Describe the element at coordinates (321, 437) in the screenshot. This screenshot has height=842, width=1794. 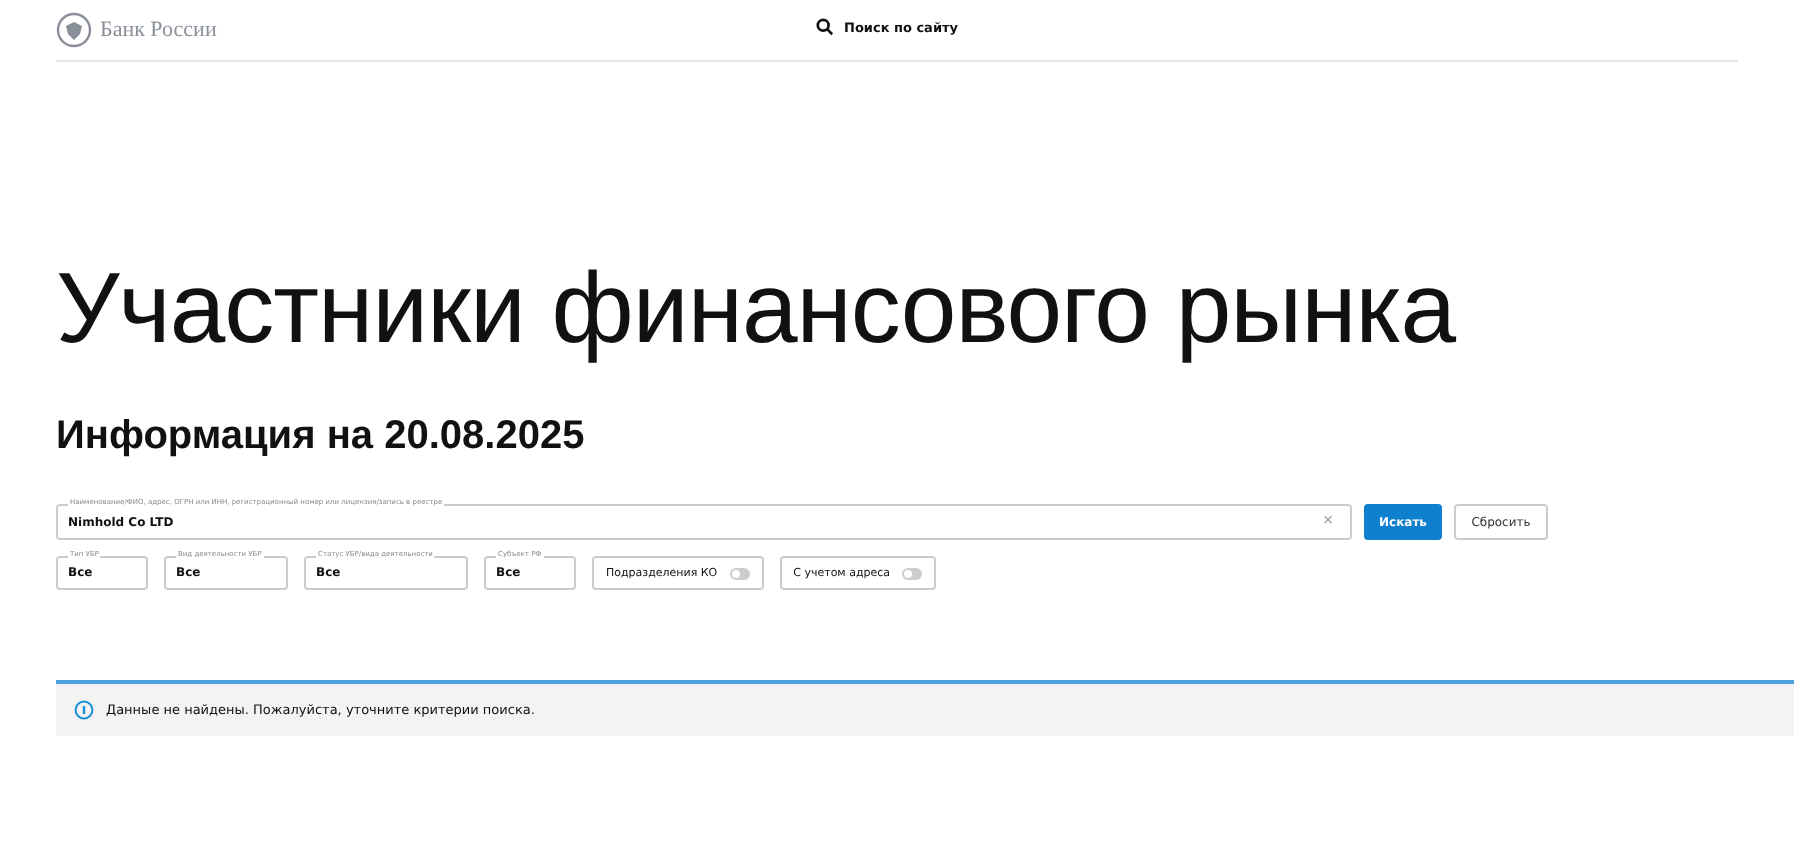
I see `page-subtitle: Информация на 20.08.2025` at that location.